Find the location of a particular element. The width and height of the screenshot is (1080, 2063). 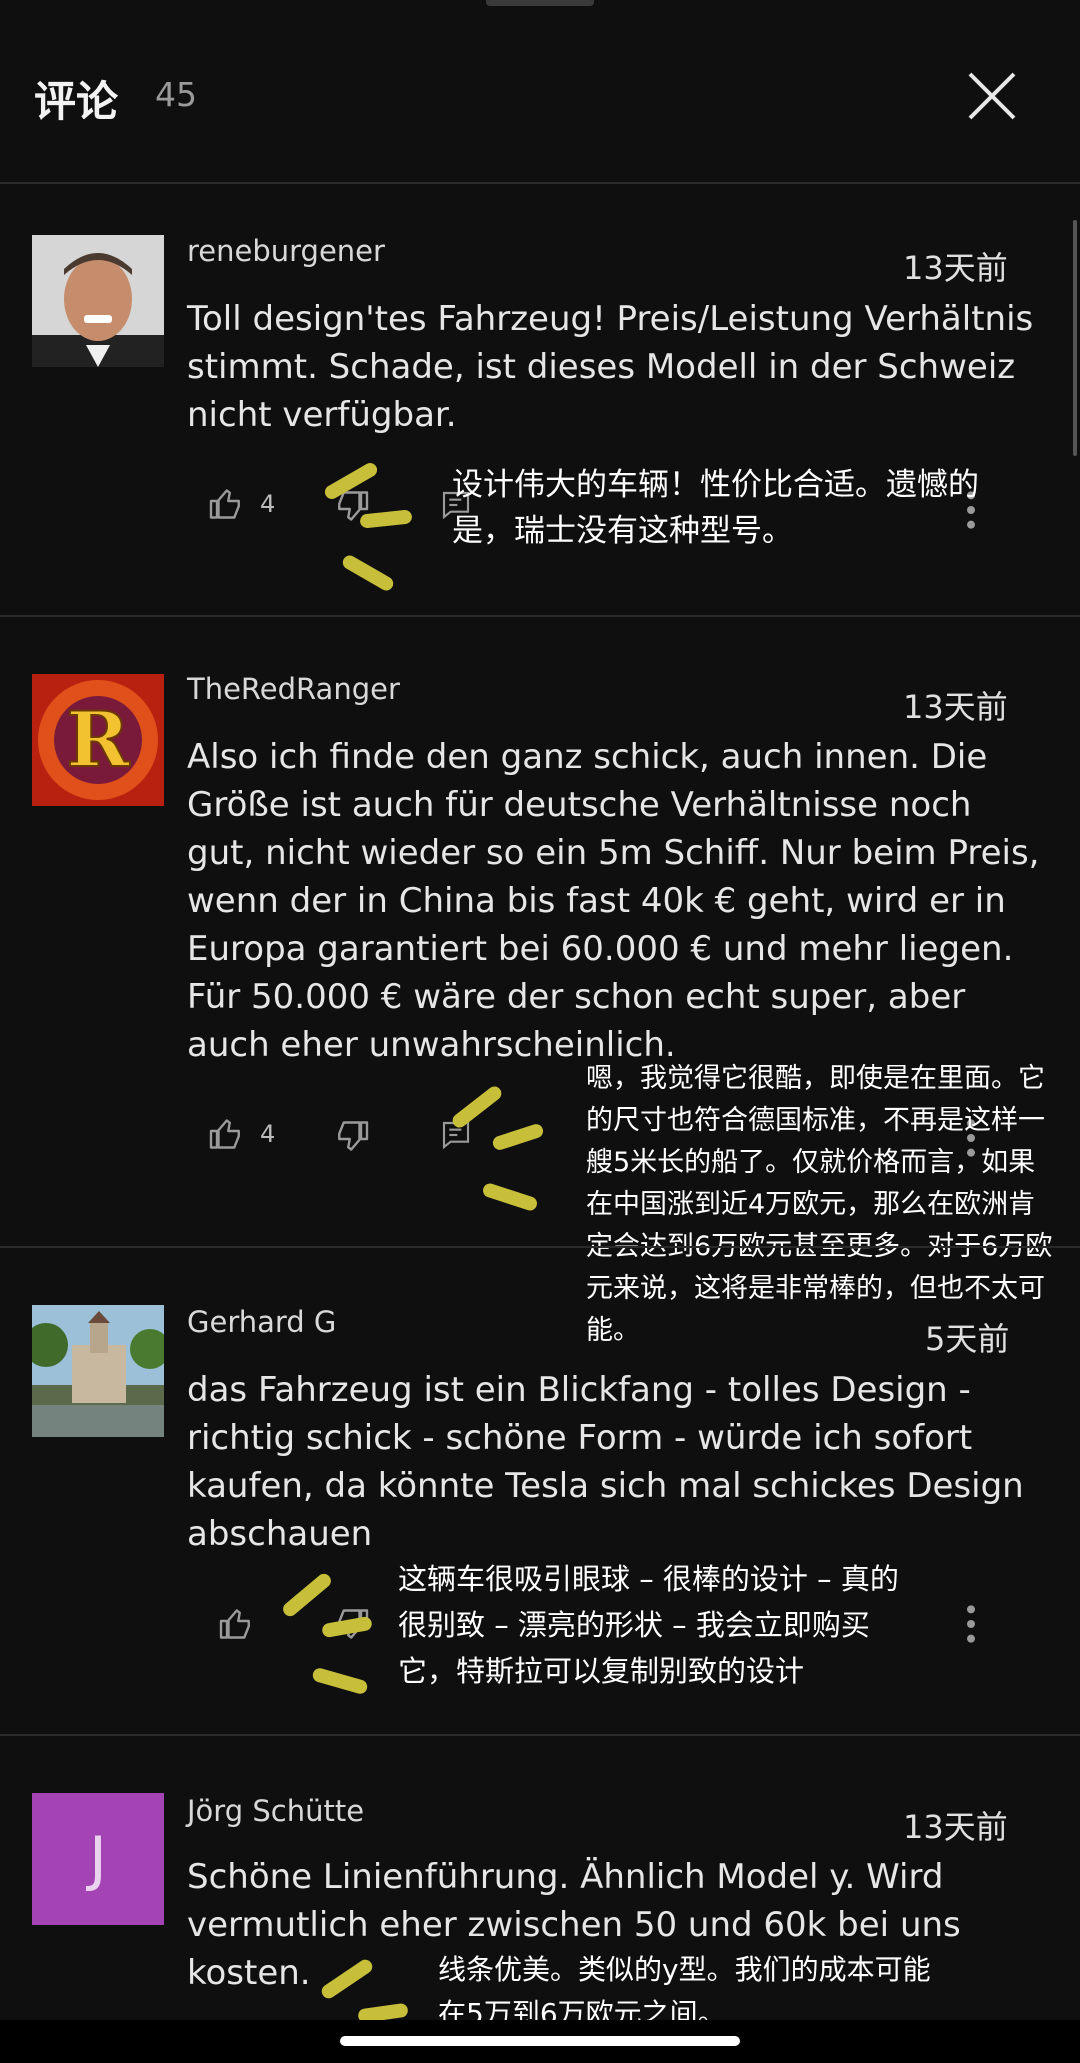

more-vert-icon is located at coordinates (971, 1624).